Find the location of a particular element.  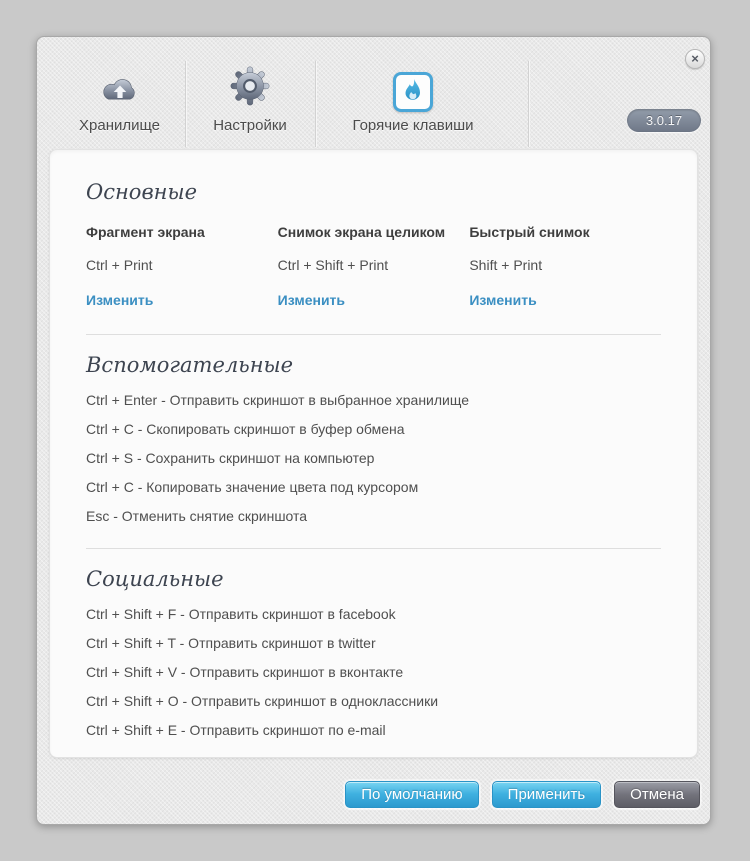

section-title-auxiliary: Вспомогательные is located at coordinates (190, 365).